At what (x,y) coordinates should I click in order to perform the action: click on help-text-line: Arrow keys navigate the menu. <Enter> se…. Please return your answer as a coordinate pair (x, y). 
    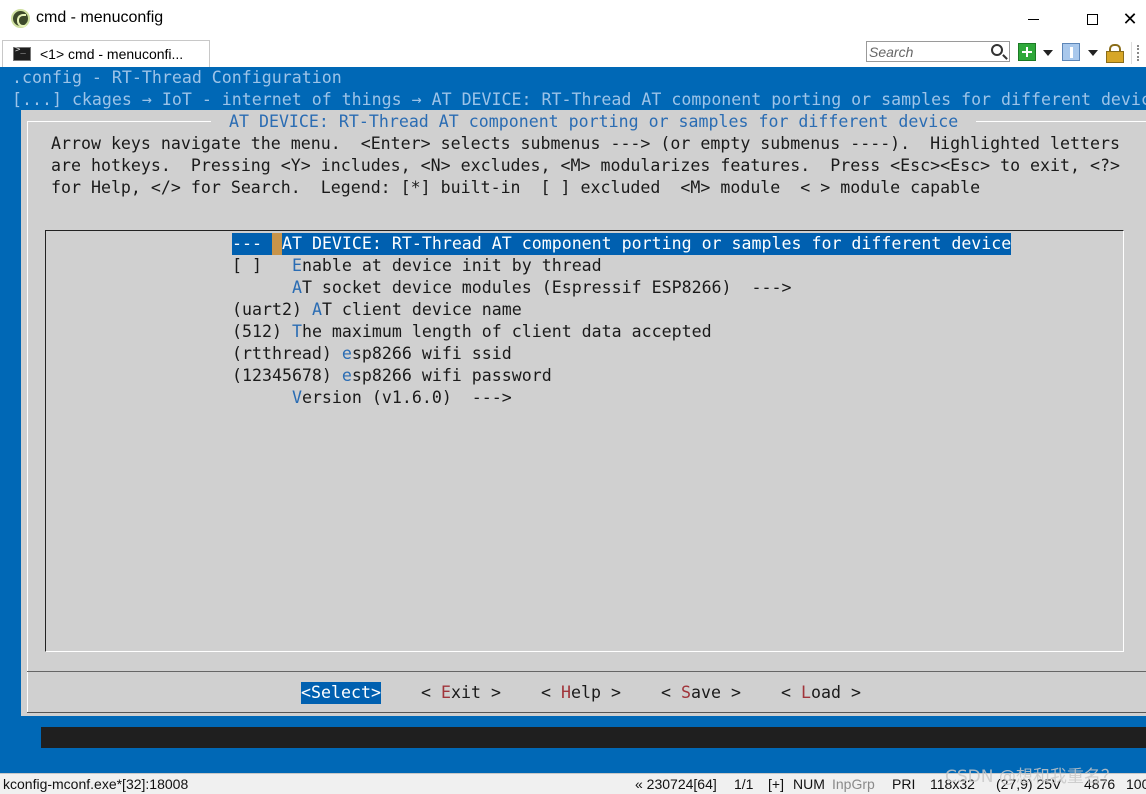
    Looking at the image, I should click on (585, 143).